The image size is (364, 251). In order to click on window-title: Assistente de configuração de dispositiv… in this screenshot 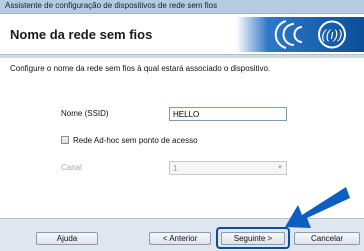, I will do `click(111, 5)`.